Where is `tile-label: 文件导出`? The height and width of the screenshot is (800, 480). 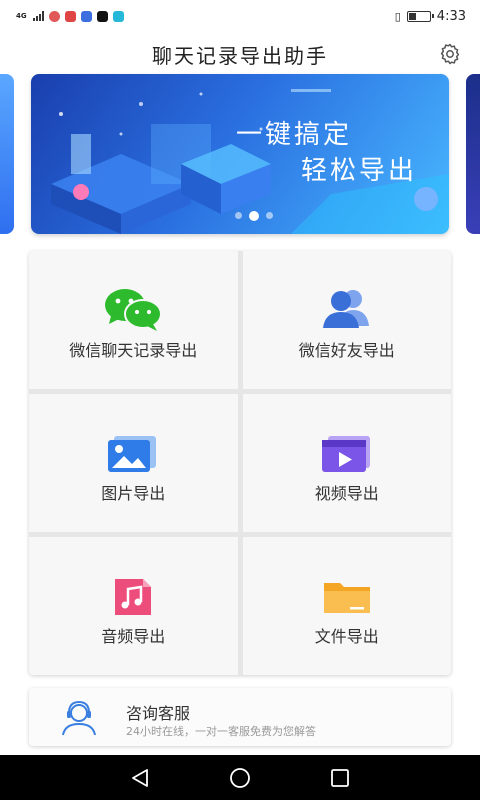 tile-label: 文件导出 is located at coordinates (346, 636).